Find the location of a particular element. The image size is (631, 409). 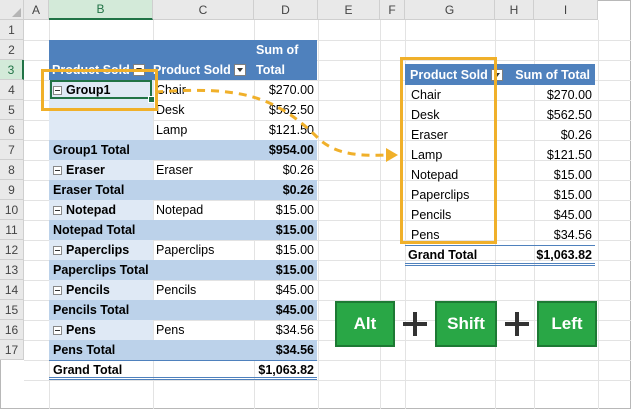

shift-key: Shift is located at coordinates (466, 324).